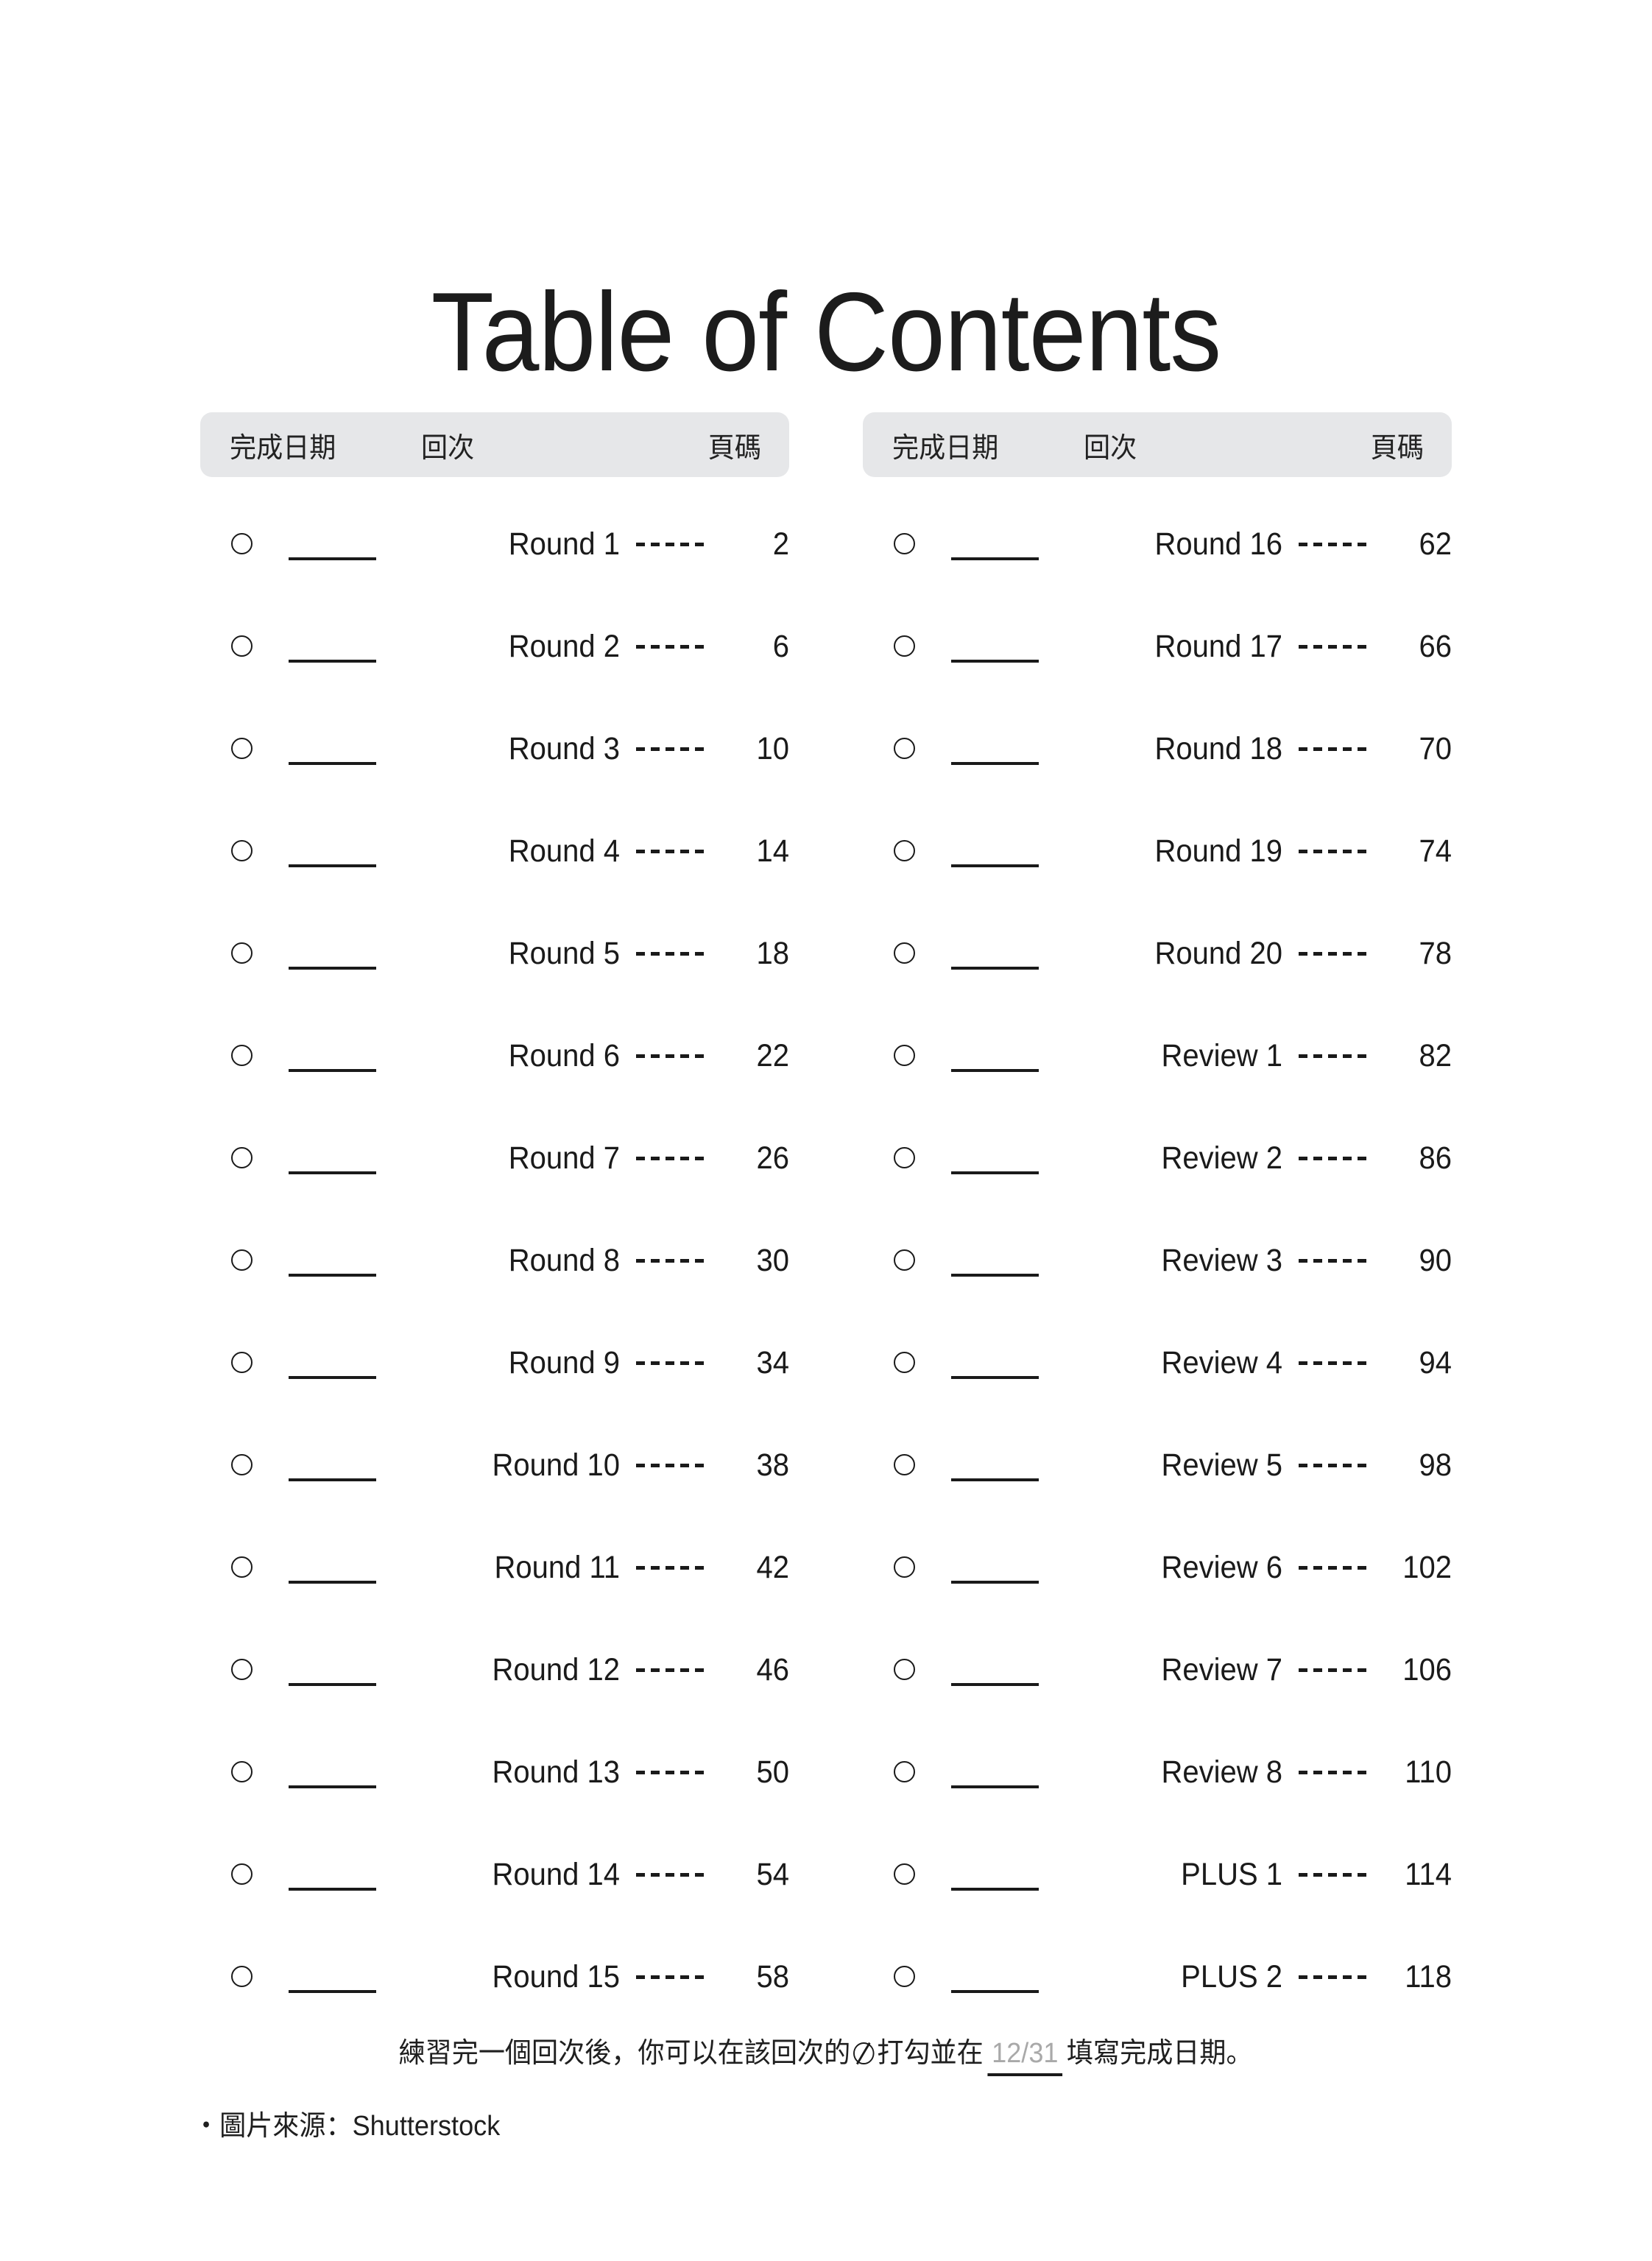 The width and height of the screenshot is (1652, 2261). I want to click on toc-row: PLUS 1 114, so click(1157, 1875).